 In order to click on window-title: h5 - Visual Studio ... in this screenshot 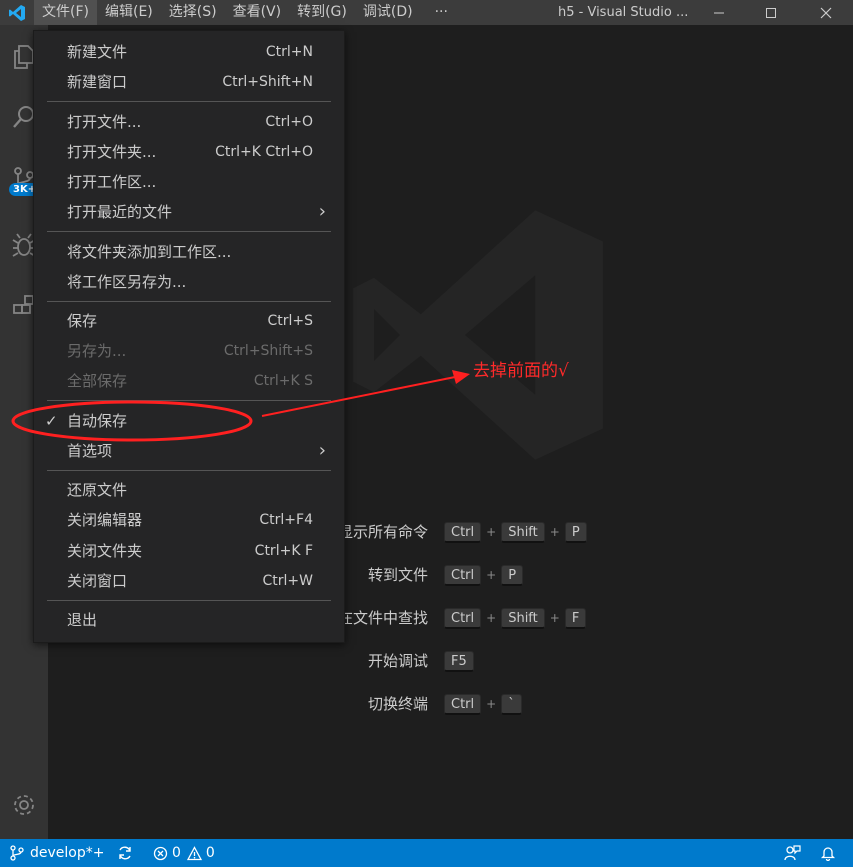, I will do `click(623, 12)`.